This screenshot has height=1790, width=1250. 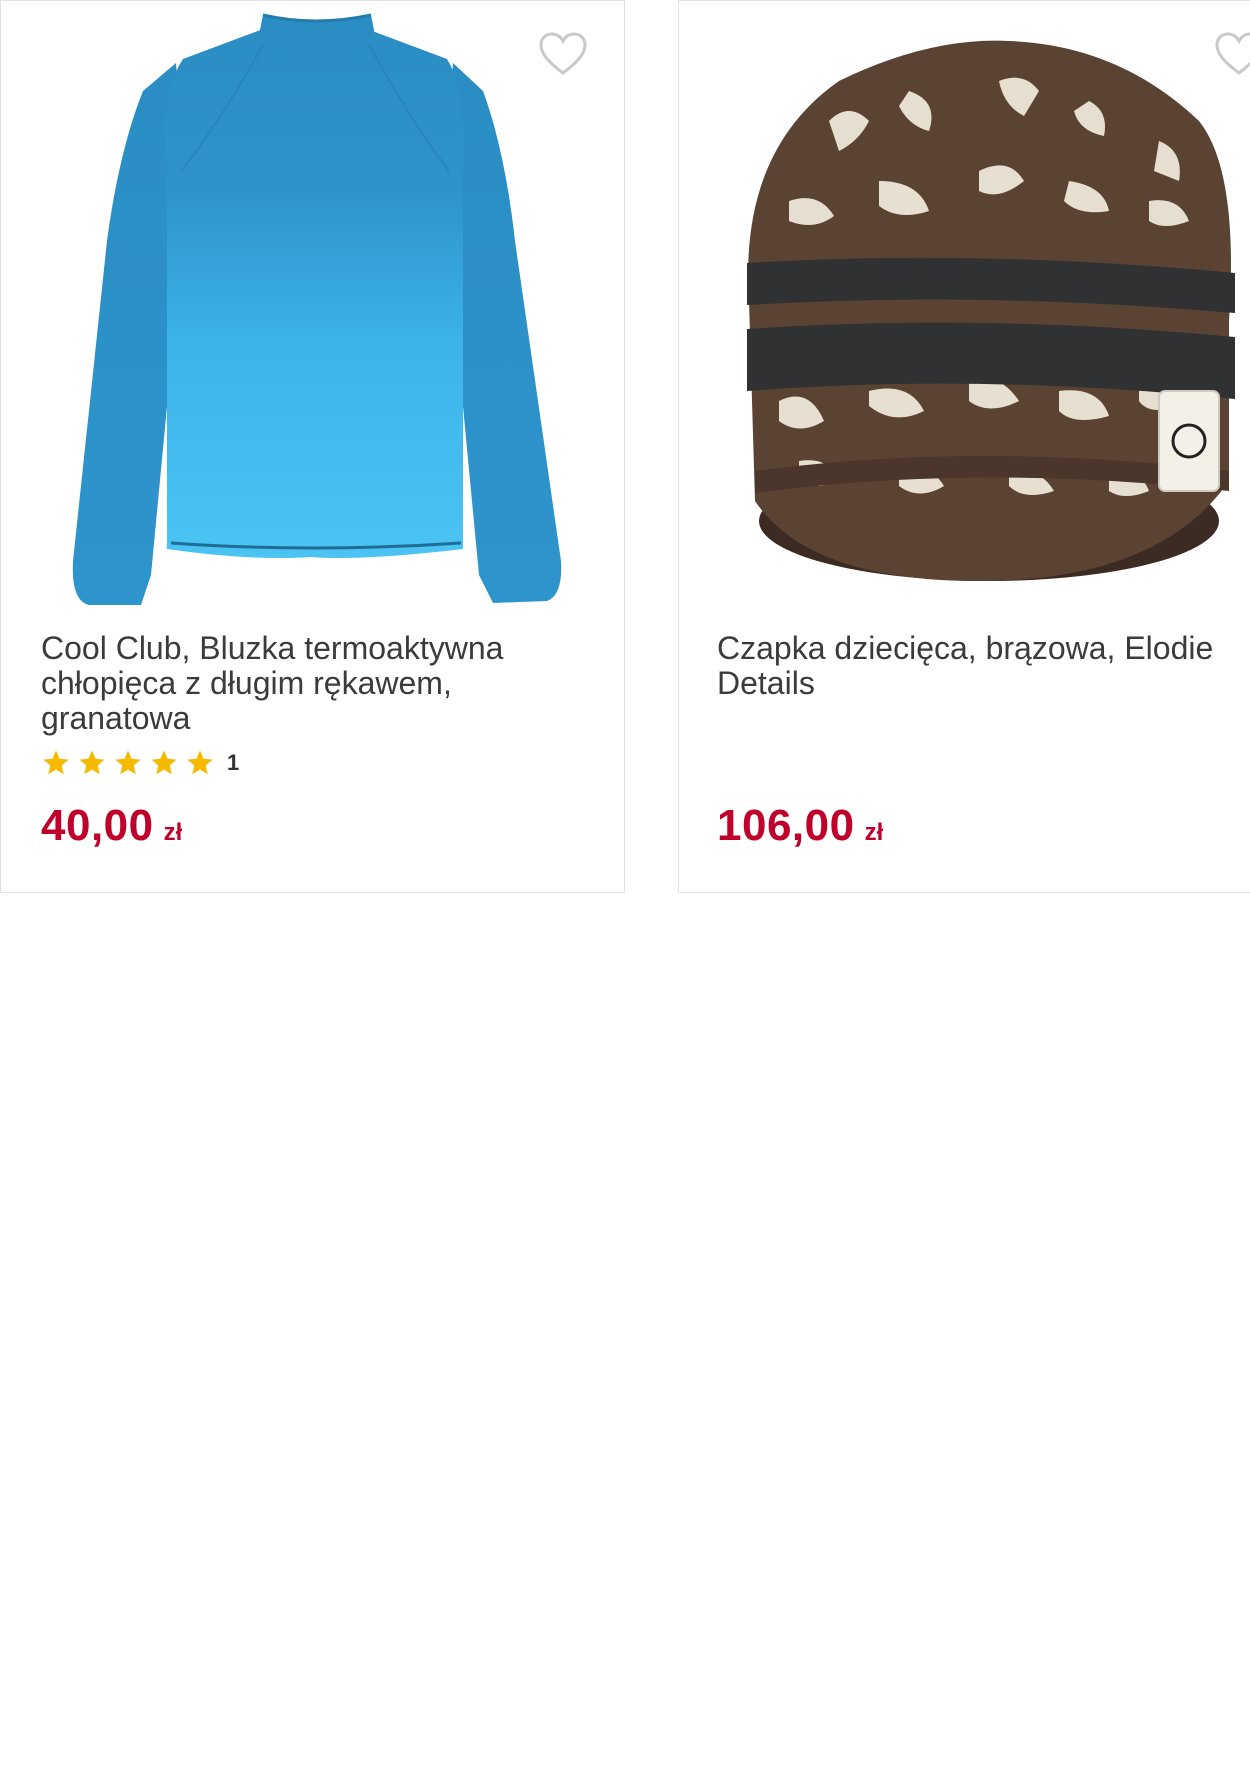 I want to click on product-rating: 1, so click(x=140, y=763).